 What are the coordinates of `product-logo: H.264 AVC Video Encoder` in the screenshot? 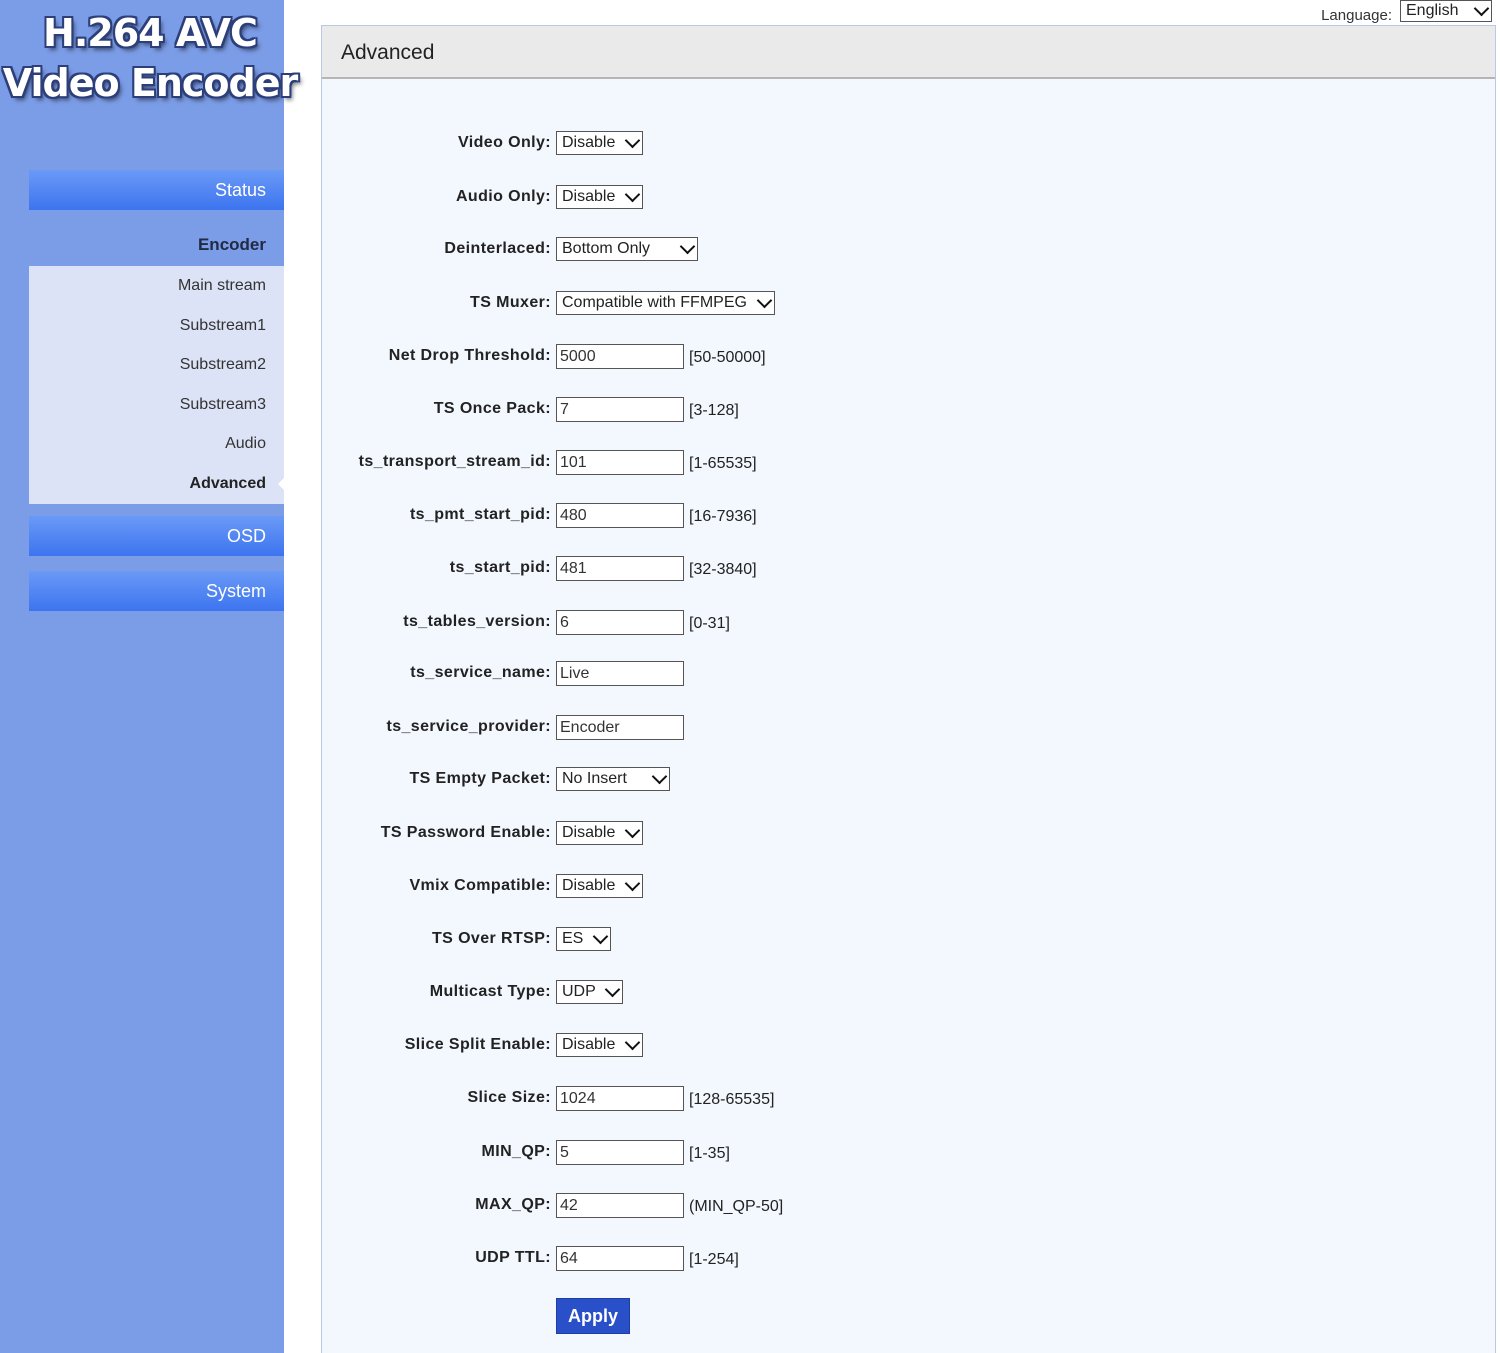 It's located at (150, 58).